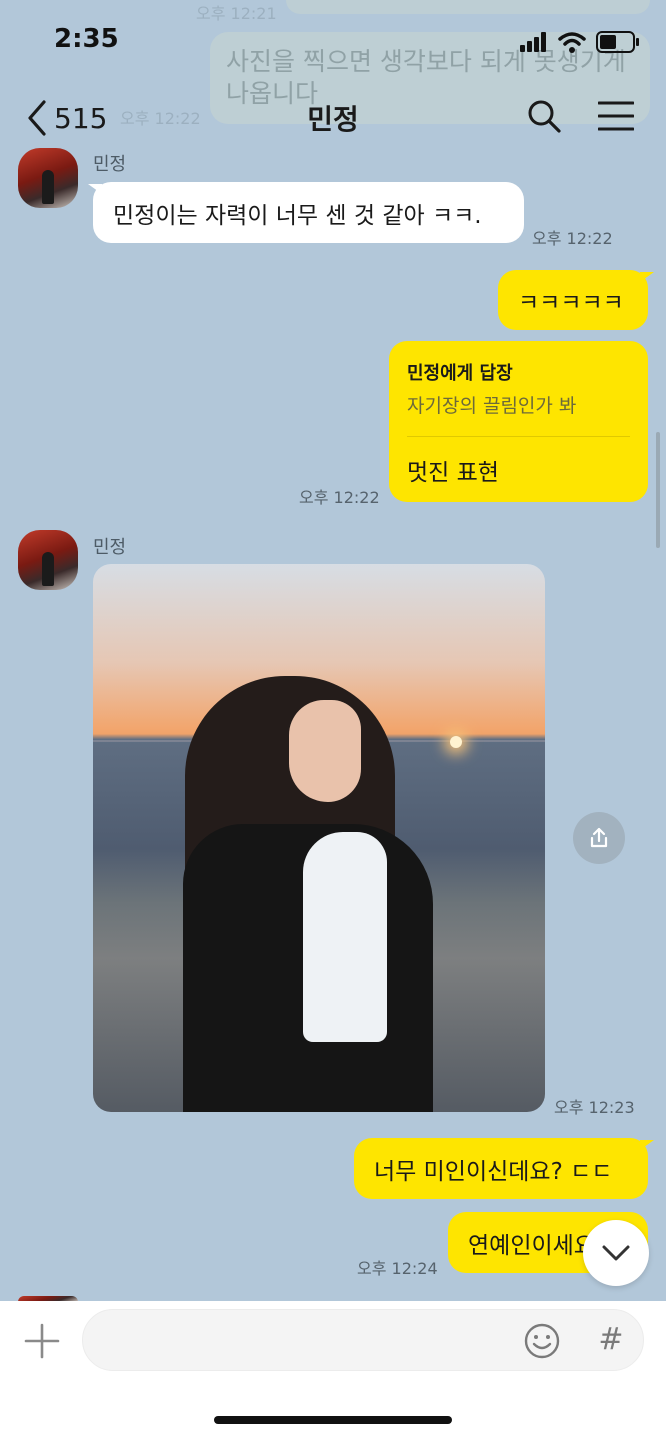 Image resolution: width=666 pixels, height=1440 pixels. Describe the element at coordinates (325, 751) in the screenshot. I see `photo-person-face` at that location.